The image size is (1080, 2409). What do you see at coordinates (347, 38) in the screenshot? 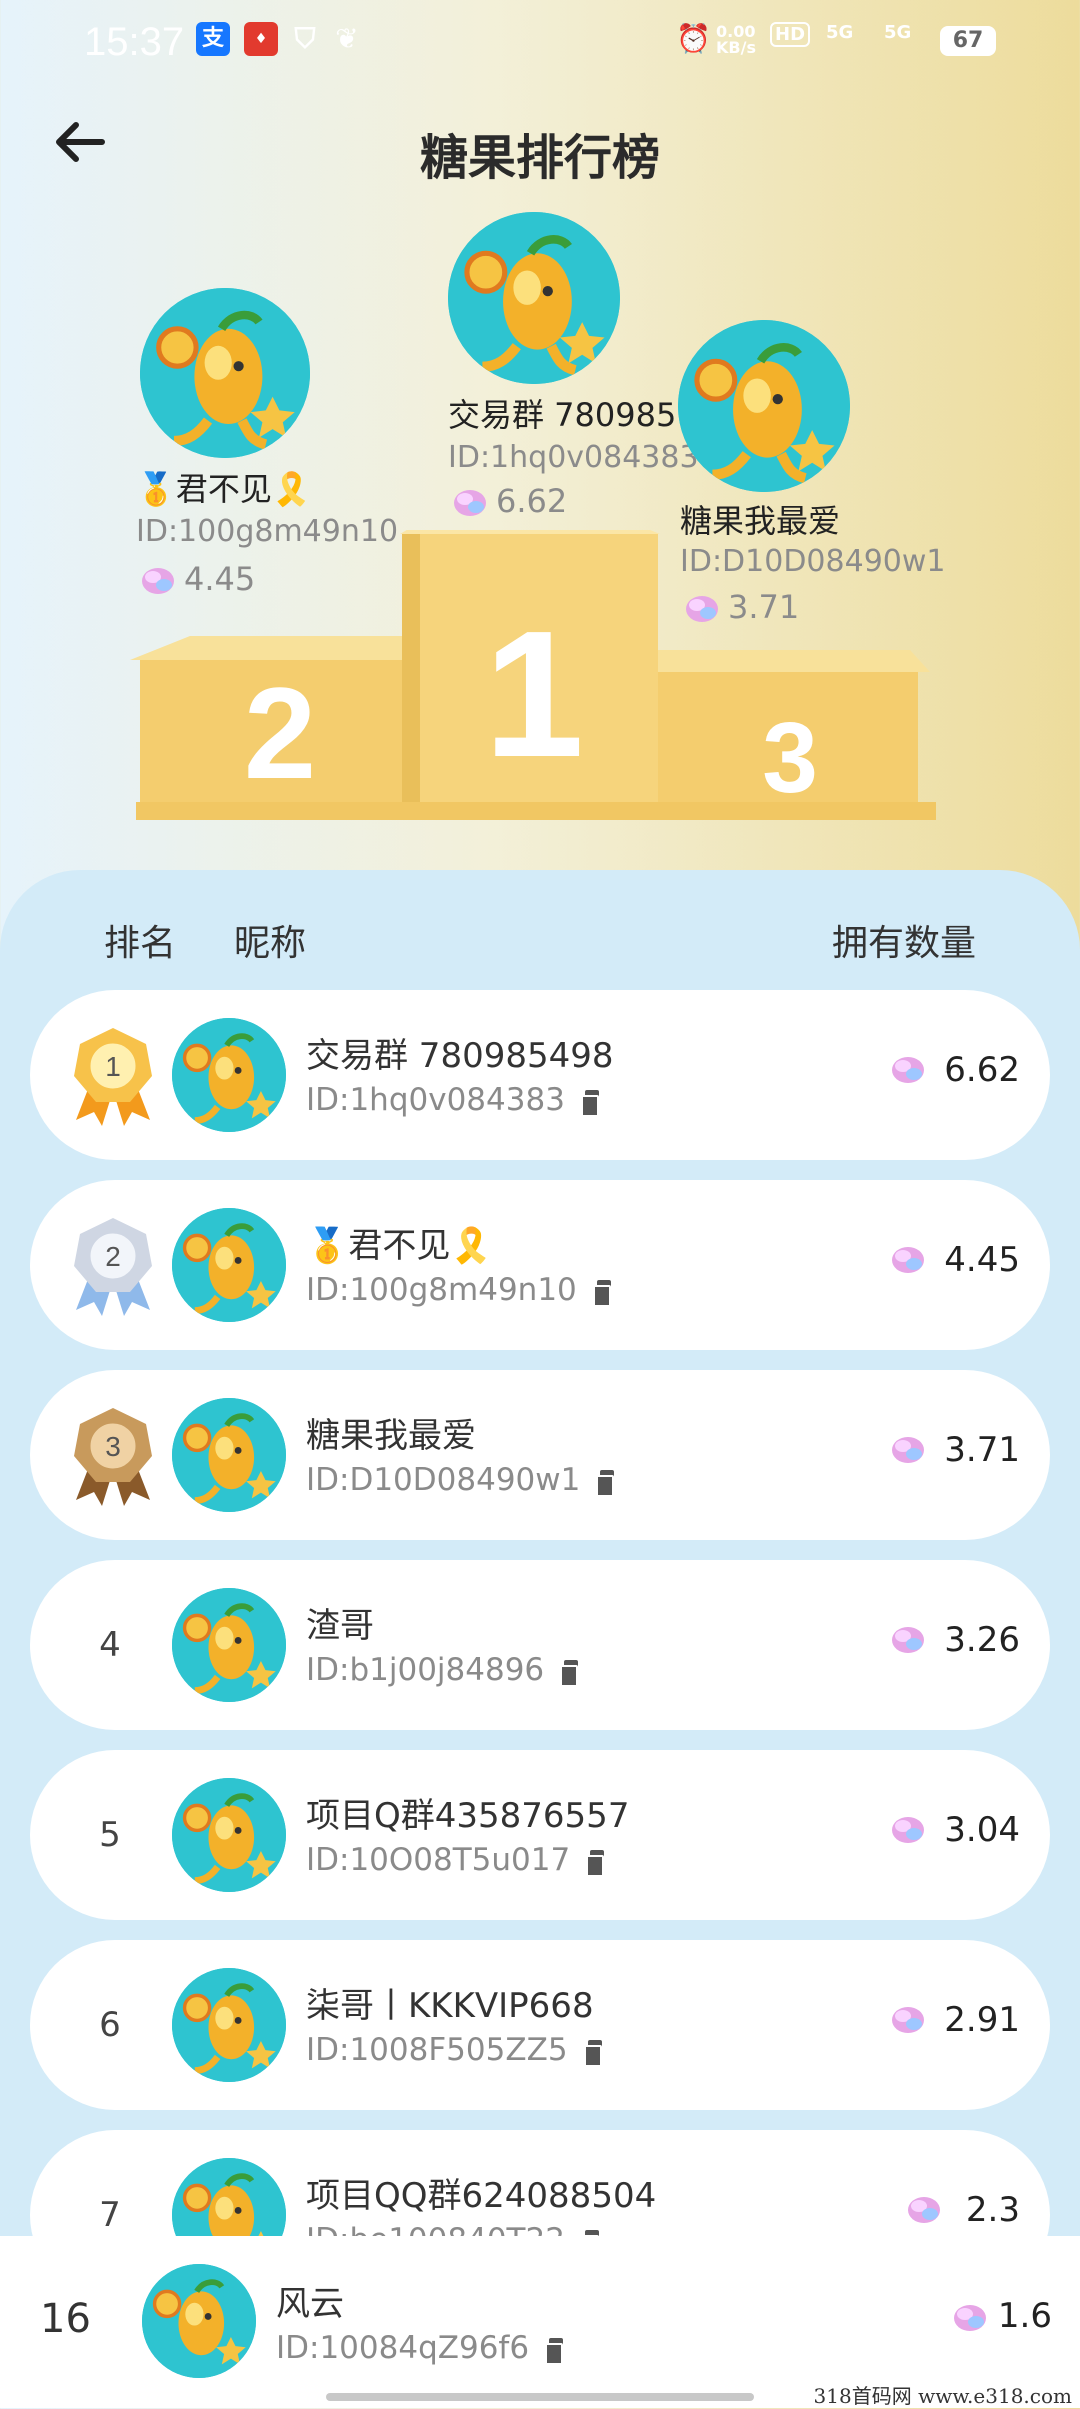
I see `leaf-icon: ❦` at bounding box center [347, 38].